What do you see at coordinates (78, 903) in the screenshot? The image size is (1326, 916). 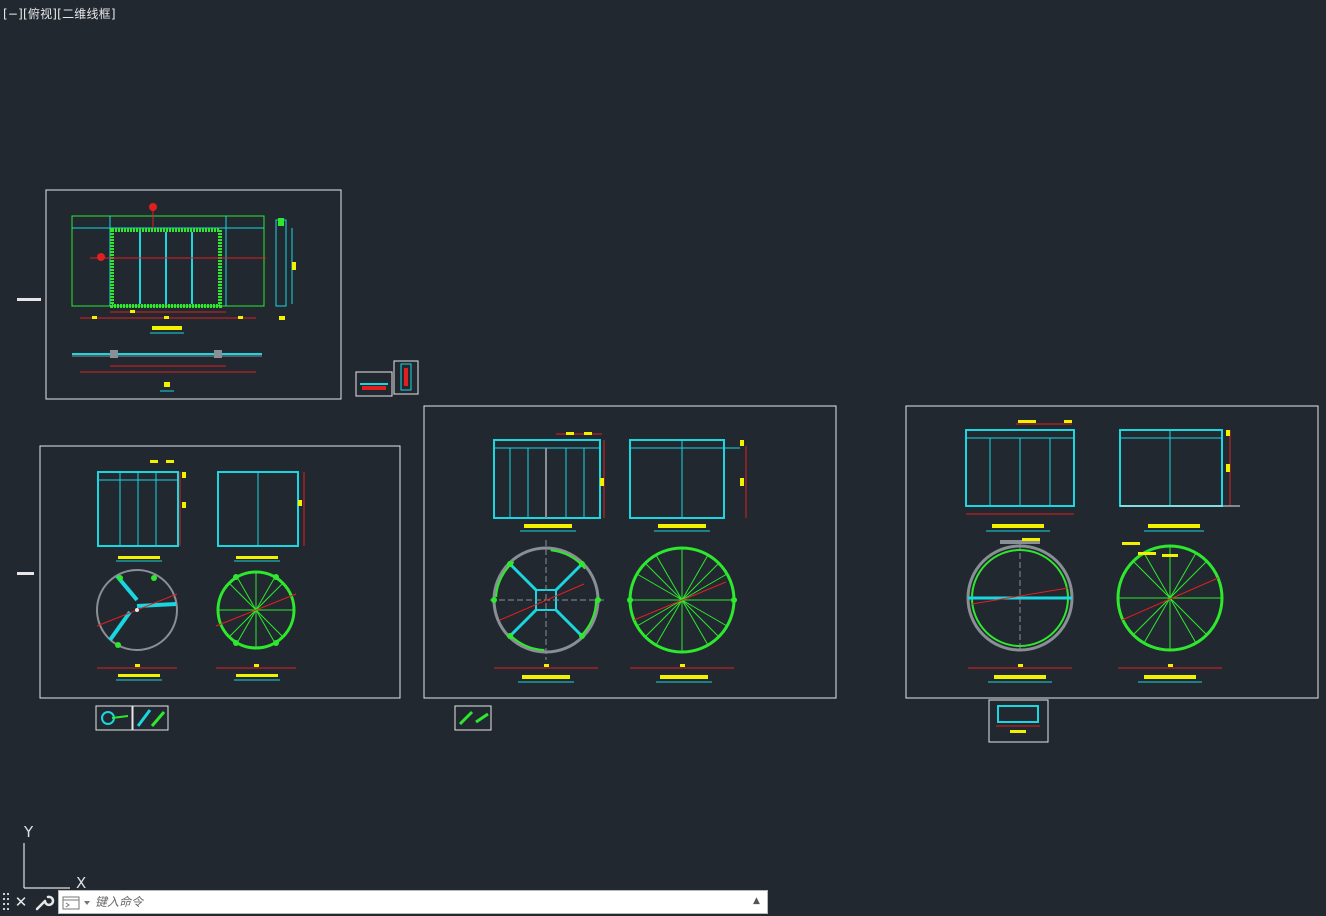 I see `command-history-icon` at bounding box center [78, 903].